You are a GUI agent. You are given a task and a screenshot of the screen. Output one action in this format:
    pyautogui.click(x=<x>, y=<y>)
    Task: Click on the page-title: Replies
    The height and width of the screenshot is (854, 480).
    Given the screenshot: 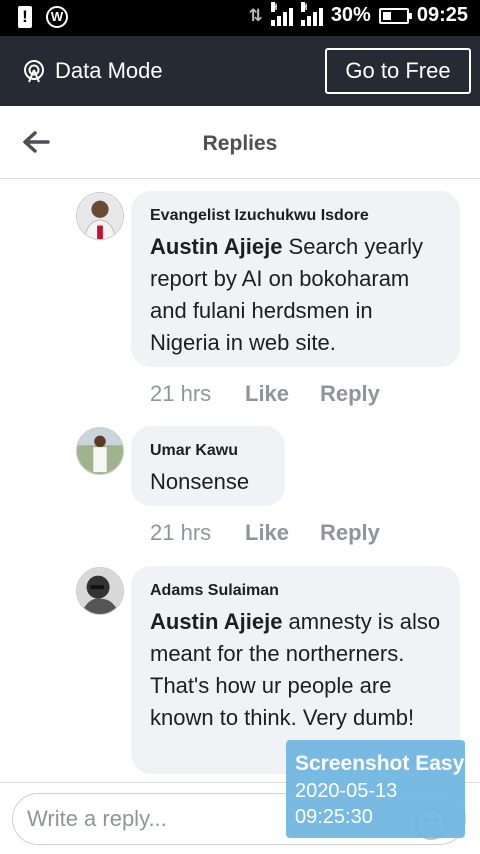 What is the action you would take?
    pyautogui.click(x=240, y=143)
    